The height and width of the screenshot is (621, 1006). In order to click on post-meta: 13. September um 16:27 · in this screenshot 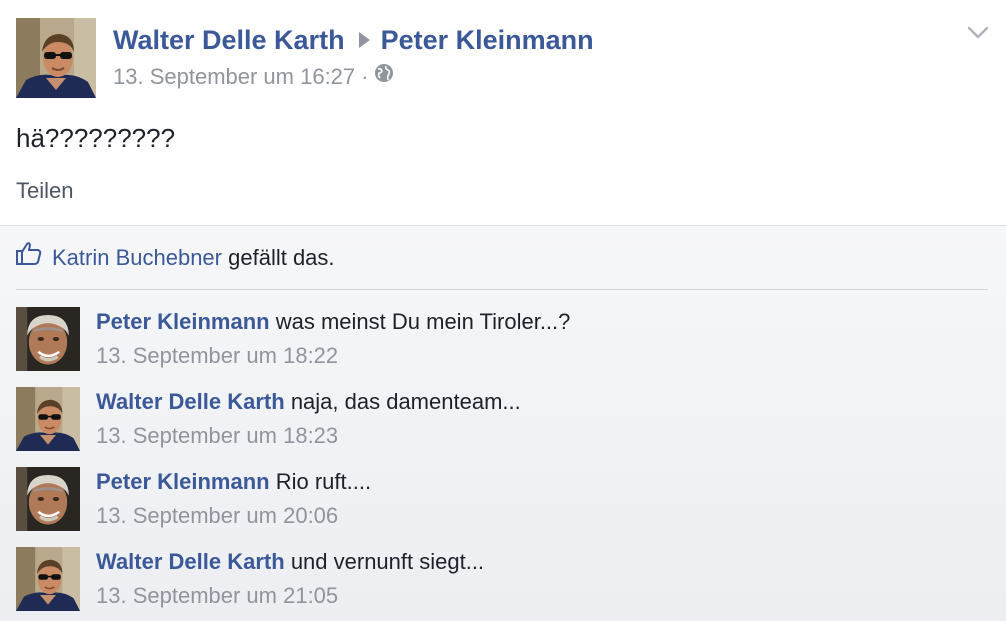, I will do `click(253, 77)`.